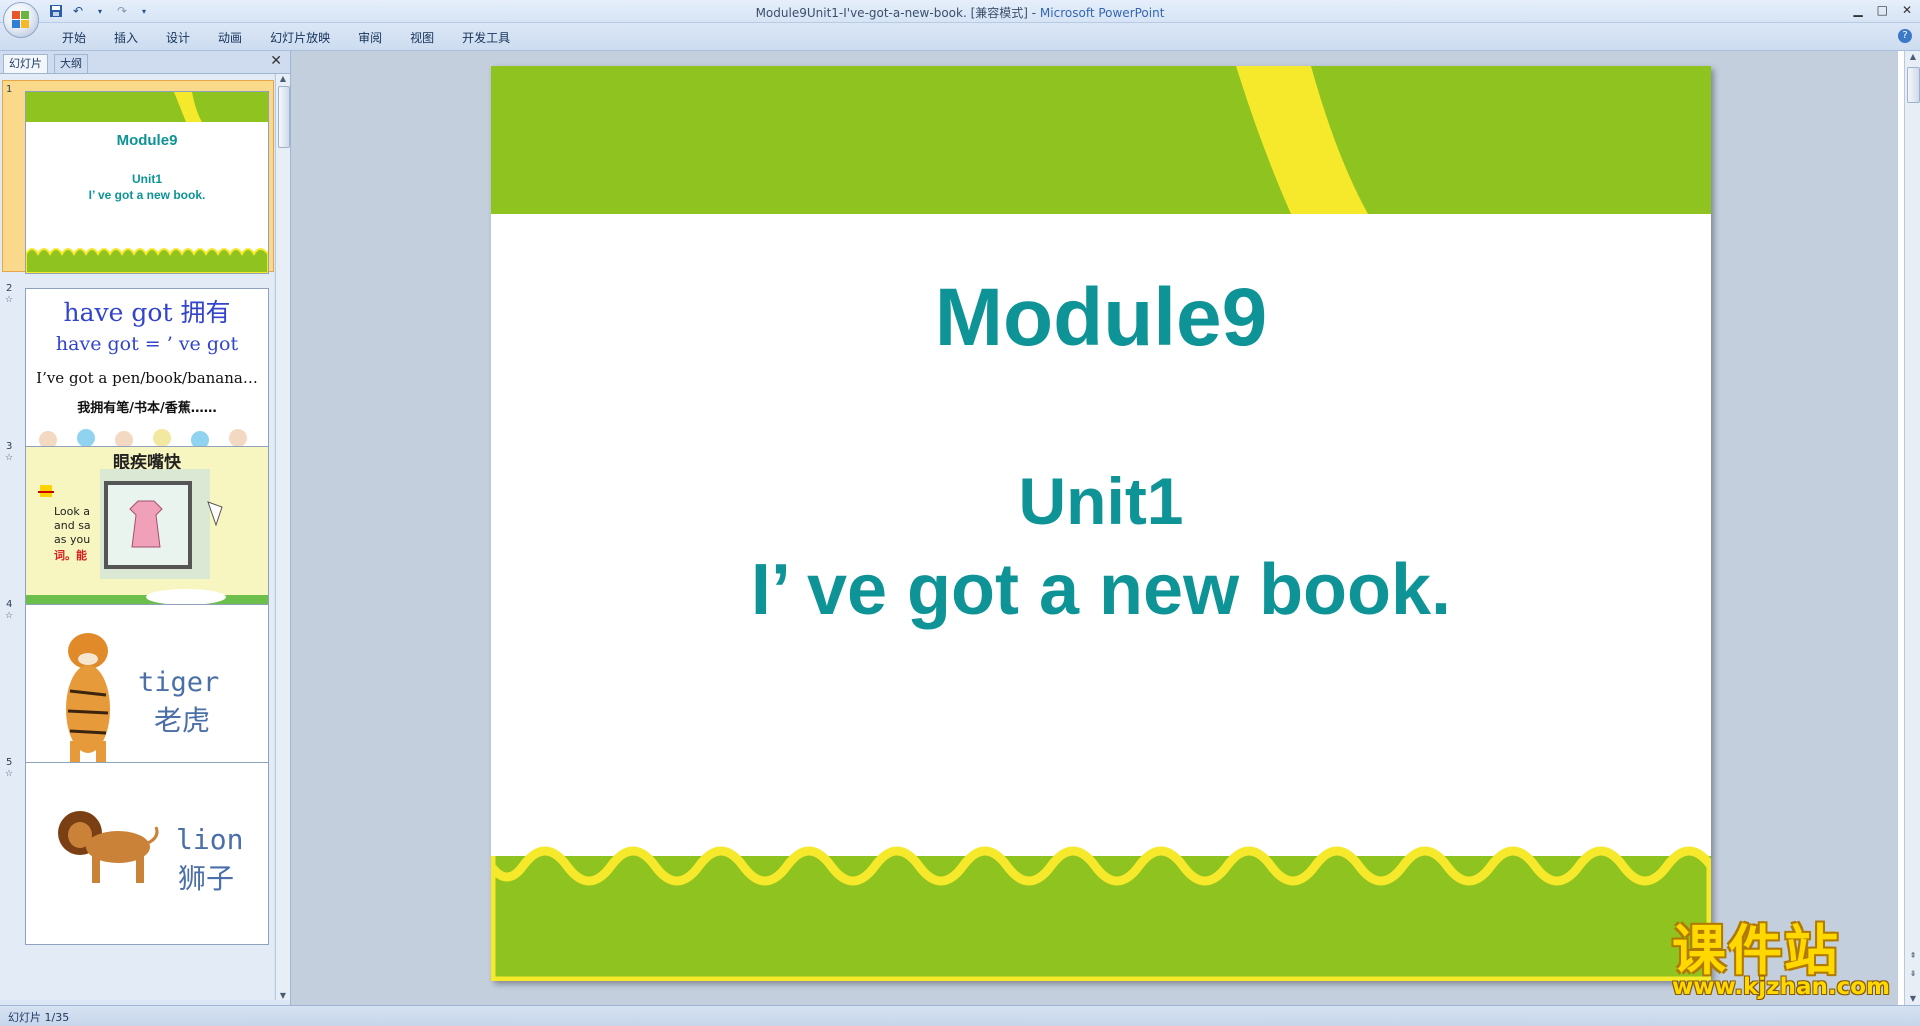  I want to click on thumbnail-2-line2: have got = ’ ve got, so click(147, 344).